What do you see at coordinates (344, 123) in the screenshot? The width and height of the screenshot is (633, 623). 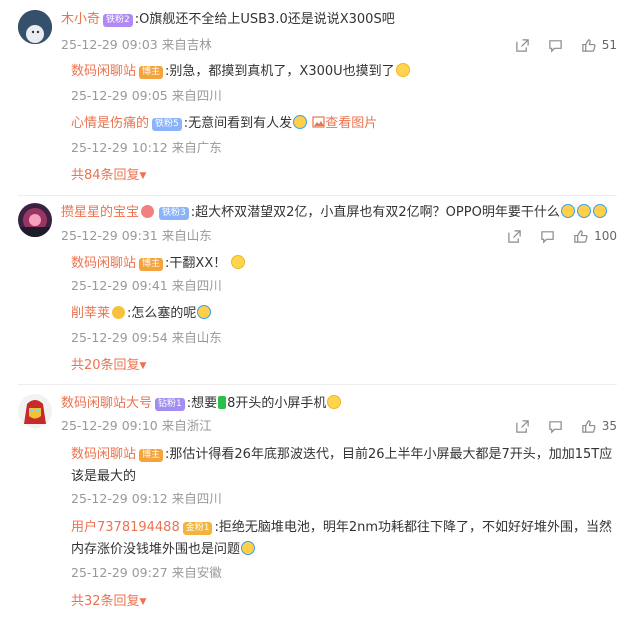 I see `view-image-link: 查看图片` at bounding box center [344, 123].